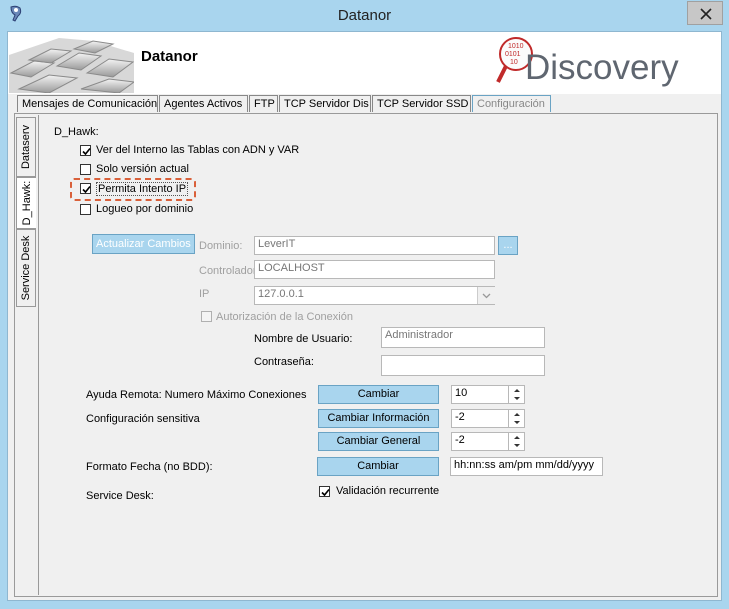 The height and width of the screenshot is (609, 729). What do you see at coordinates (460, 417) in the screenshot?
I see `sensitive-info-value: -2` at bounding box center [460, 417].